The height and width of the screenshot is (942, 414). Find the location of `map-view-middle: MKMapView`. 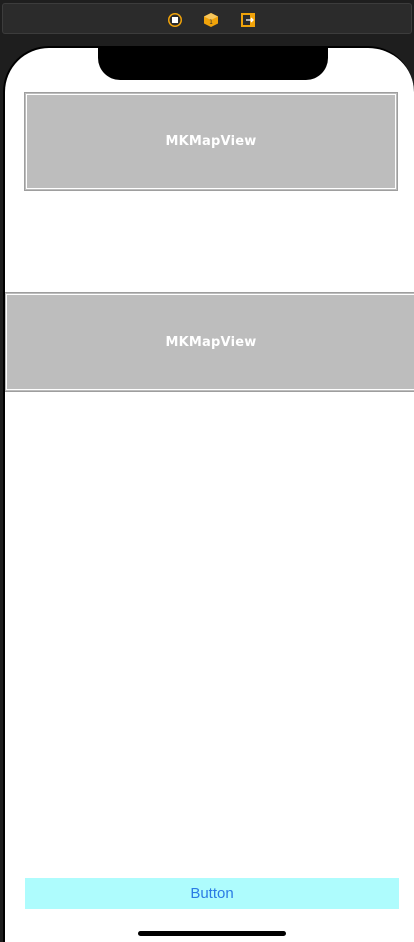

map-view-middle: MKMapView is located at coordinates (209, 342).